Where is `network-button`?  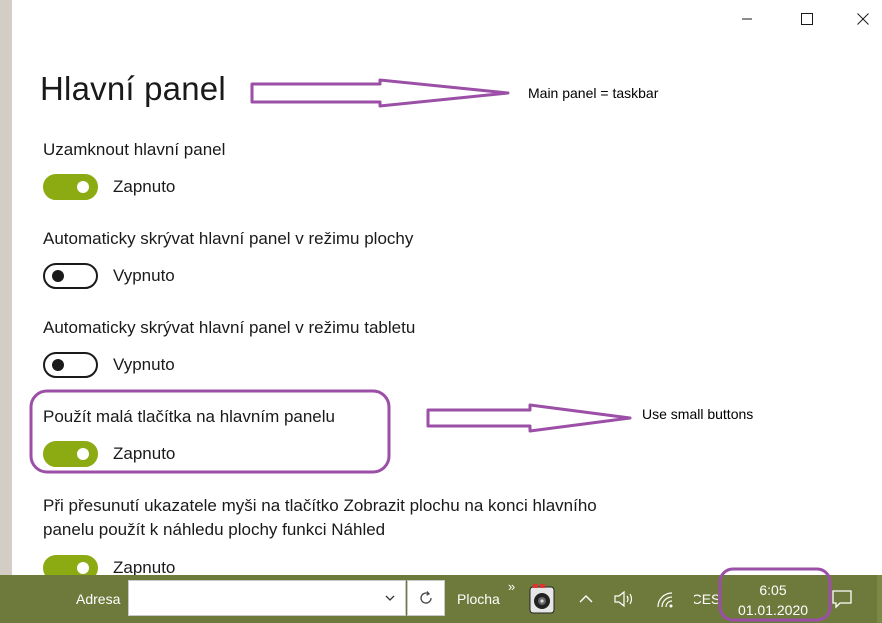 network-button is located at coordinates (666, 600).